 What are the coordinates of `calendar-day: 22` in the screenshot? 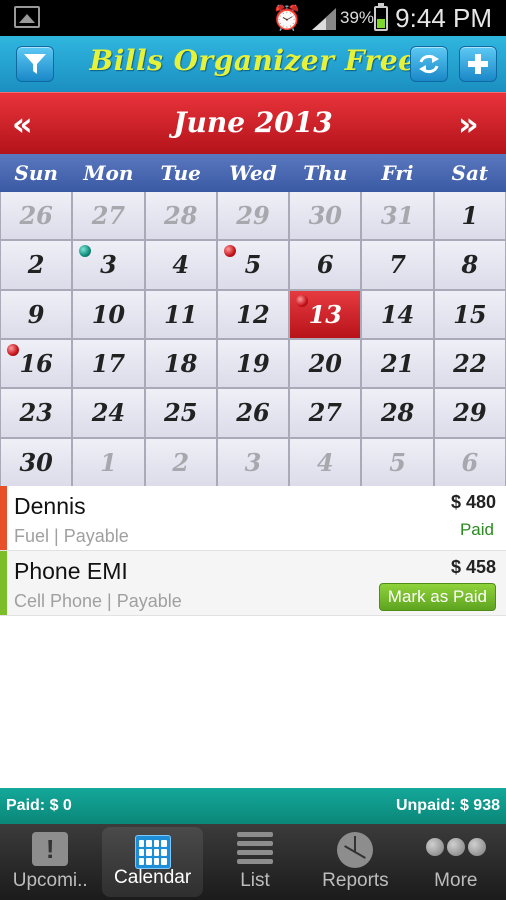 It's located at (469, 363).